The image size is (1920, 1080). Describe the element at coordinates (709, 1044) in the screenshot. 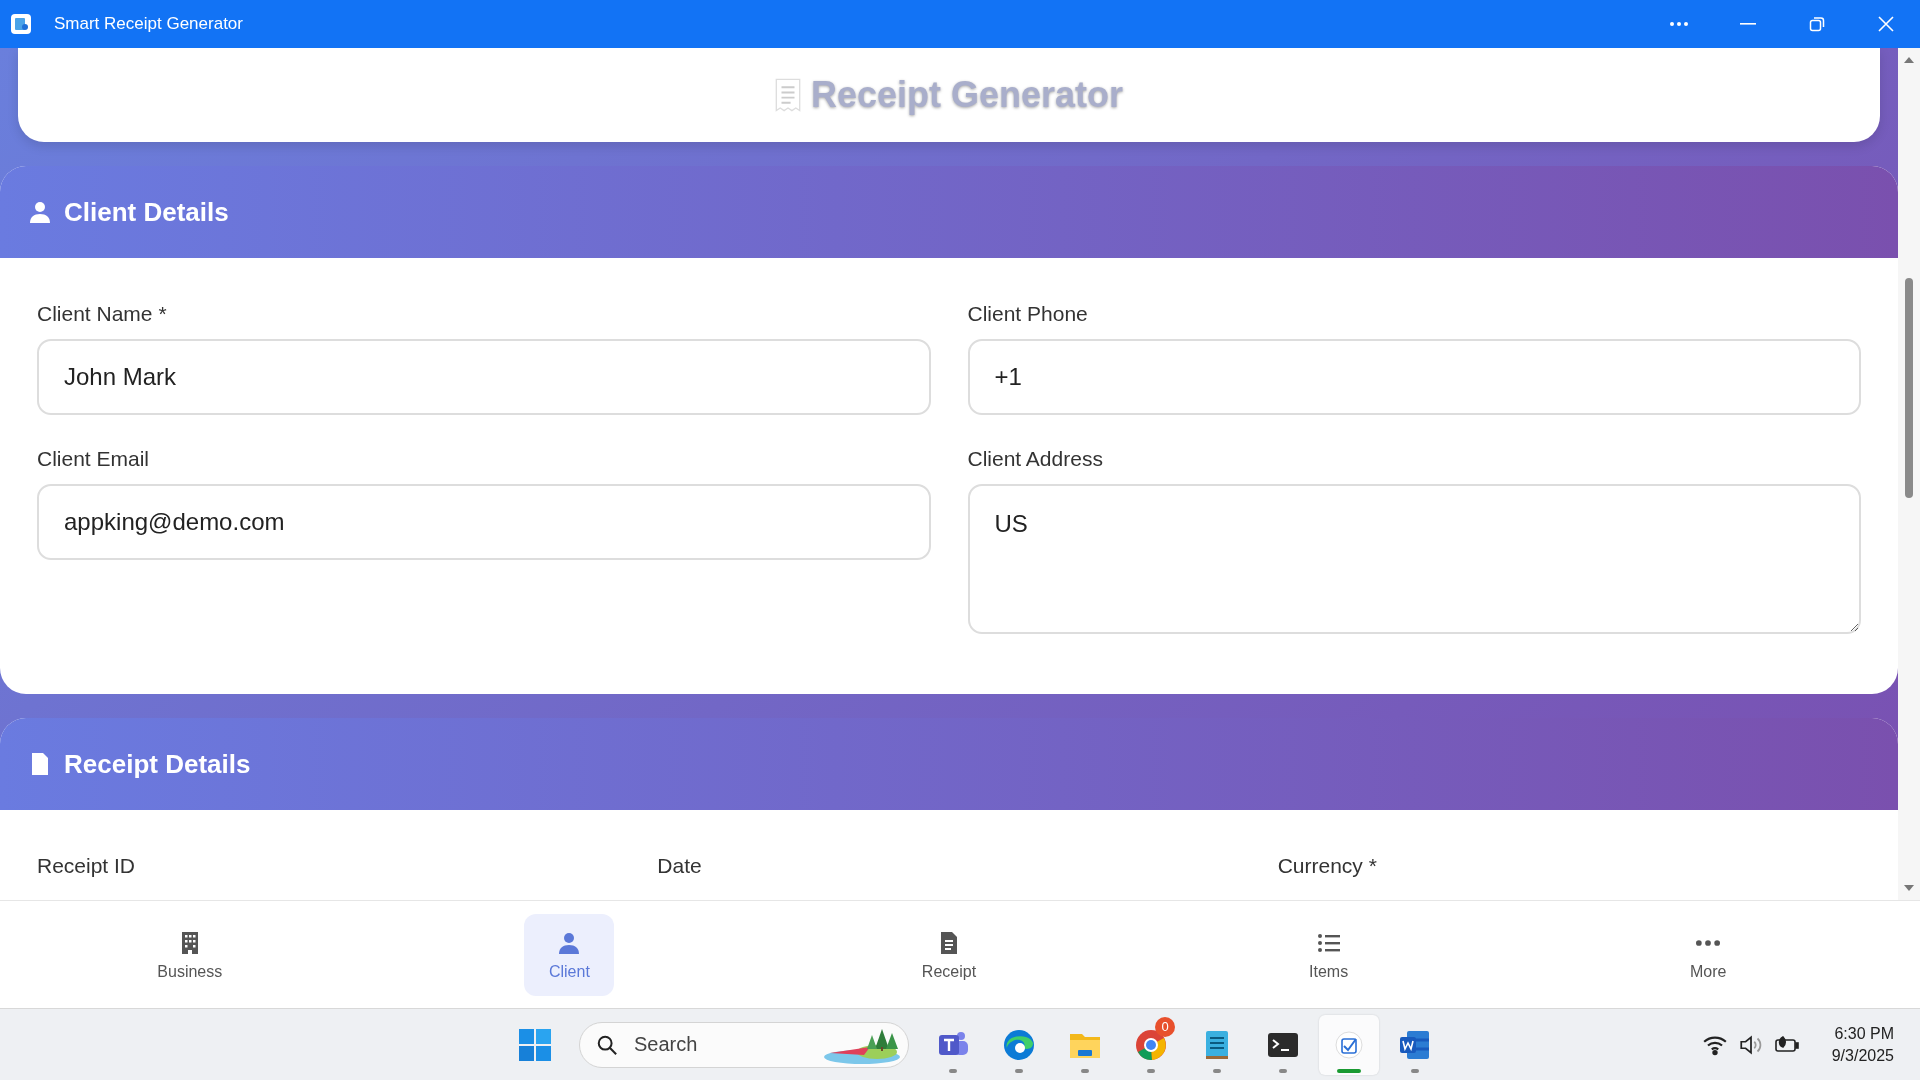

I see `search-field: Search` at that location.